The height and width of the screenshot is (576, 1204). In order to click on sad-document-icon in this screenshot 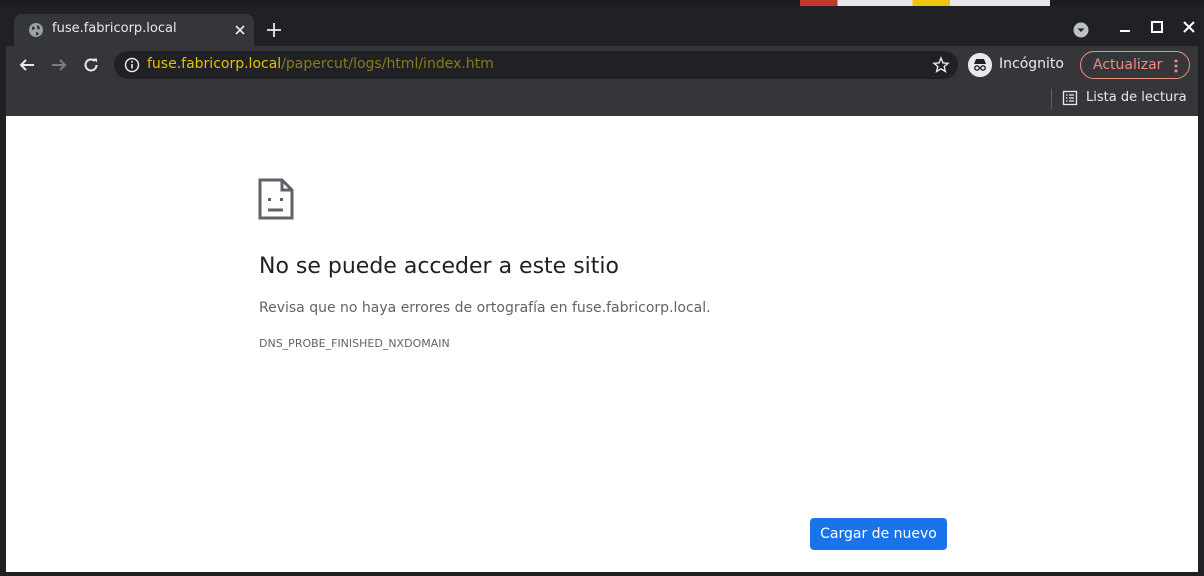, I will do `click(276, 199)`.